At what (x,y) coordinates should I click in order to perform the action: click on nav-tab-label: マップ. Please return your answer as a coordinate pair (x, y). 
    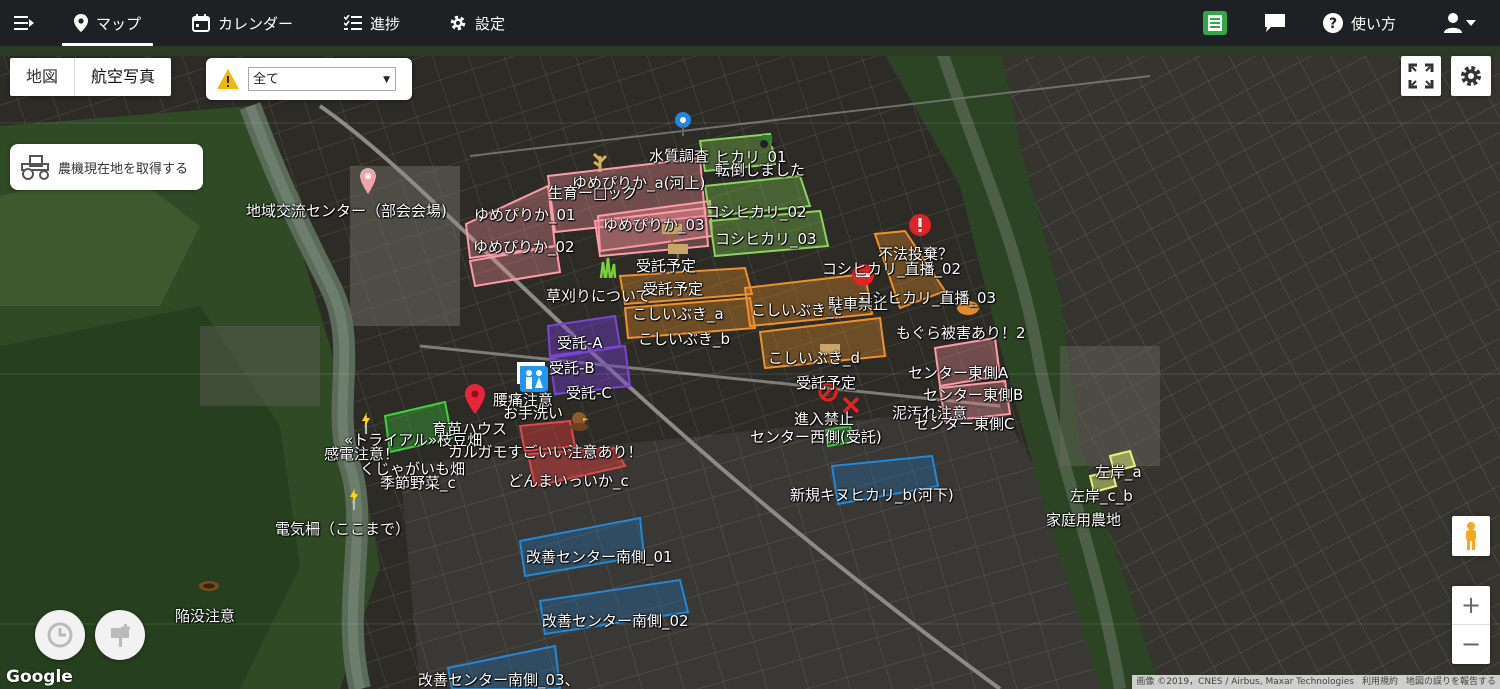
    Looking at the image, I should click on (119, 23).